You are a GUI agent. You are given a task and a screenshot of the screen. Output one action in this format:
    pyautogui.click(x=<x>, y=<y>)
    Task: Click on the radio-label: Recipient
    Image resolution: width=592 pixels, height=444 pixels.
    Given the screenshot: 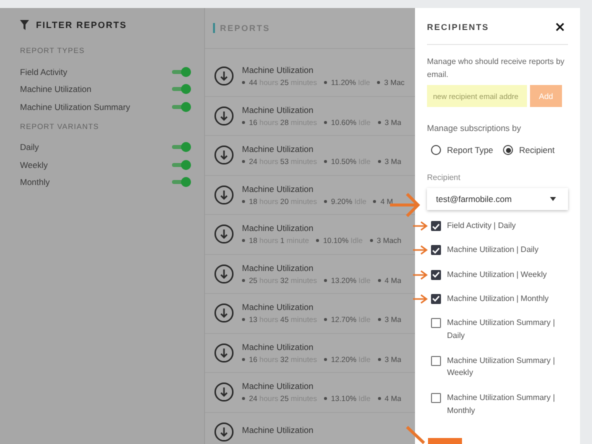 What is the action you would take?
    pyautogui.click(x=537, y=150)
    